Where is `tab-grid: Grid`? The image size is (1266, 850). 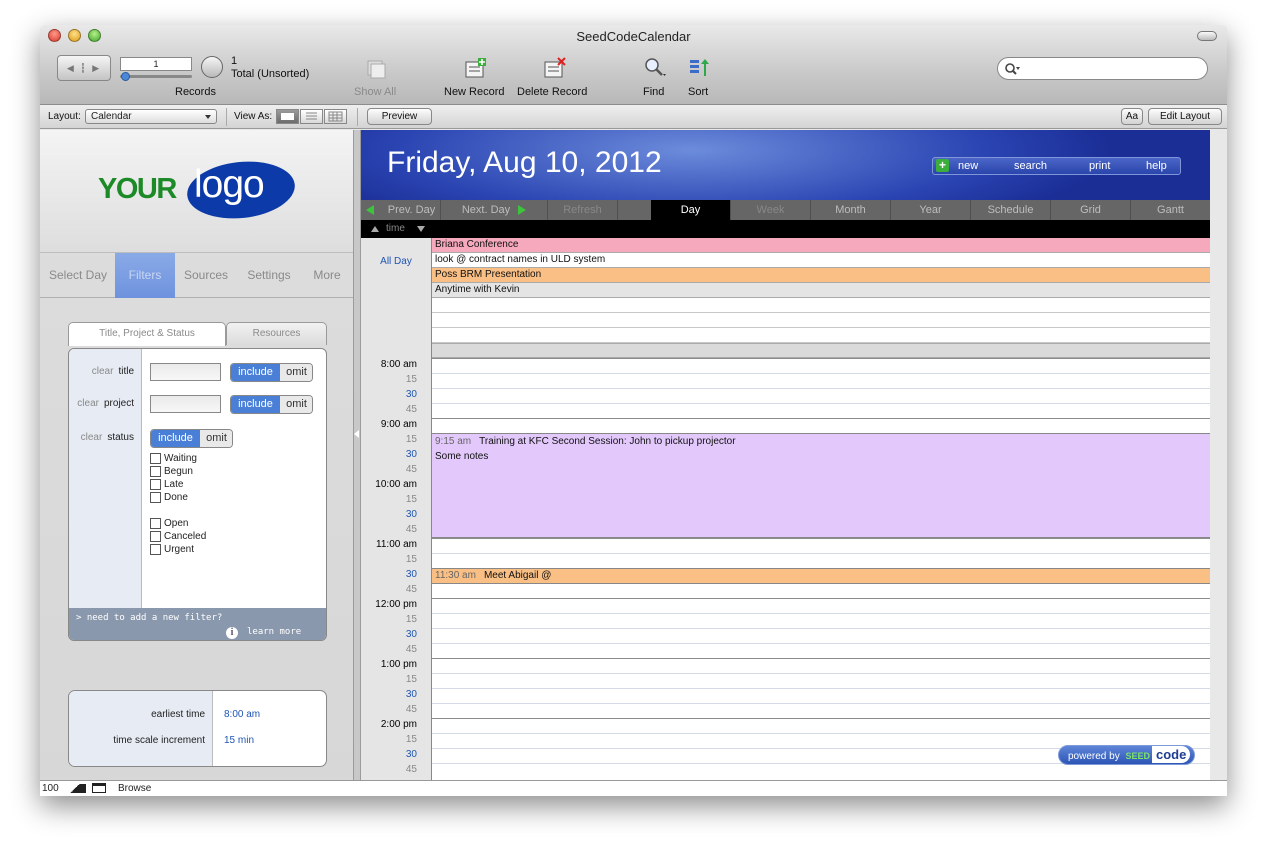
tab-grid: Grid is located at coordinates (1091, 210).